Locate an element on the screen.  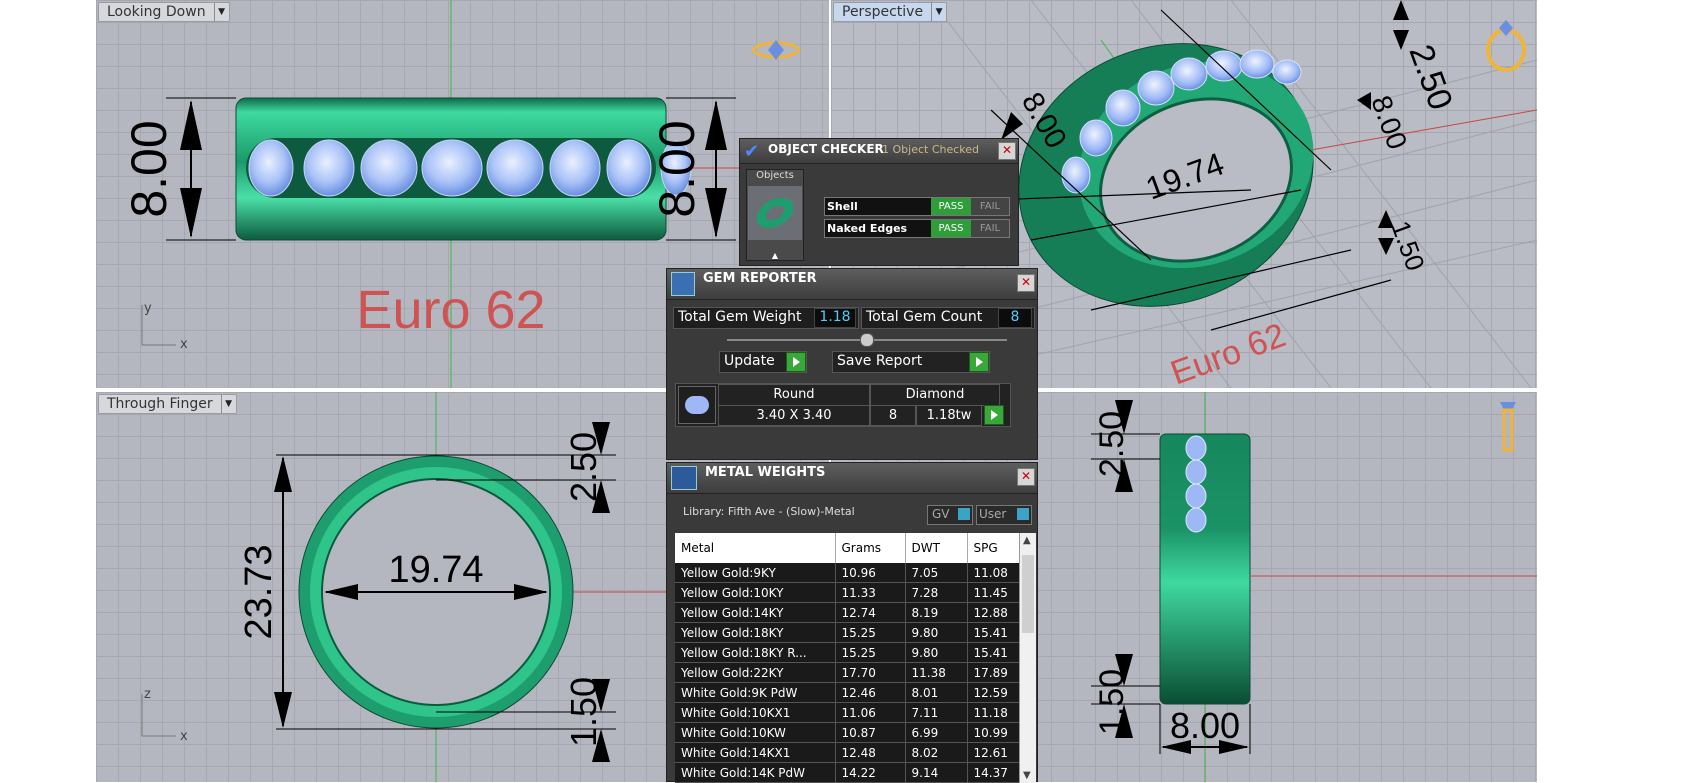
gem-slider is located at coordinates (867, 340).